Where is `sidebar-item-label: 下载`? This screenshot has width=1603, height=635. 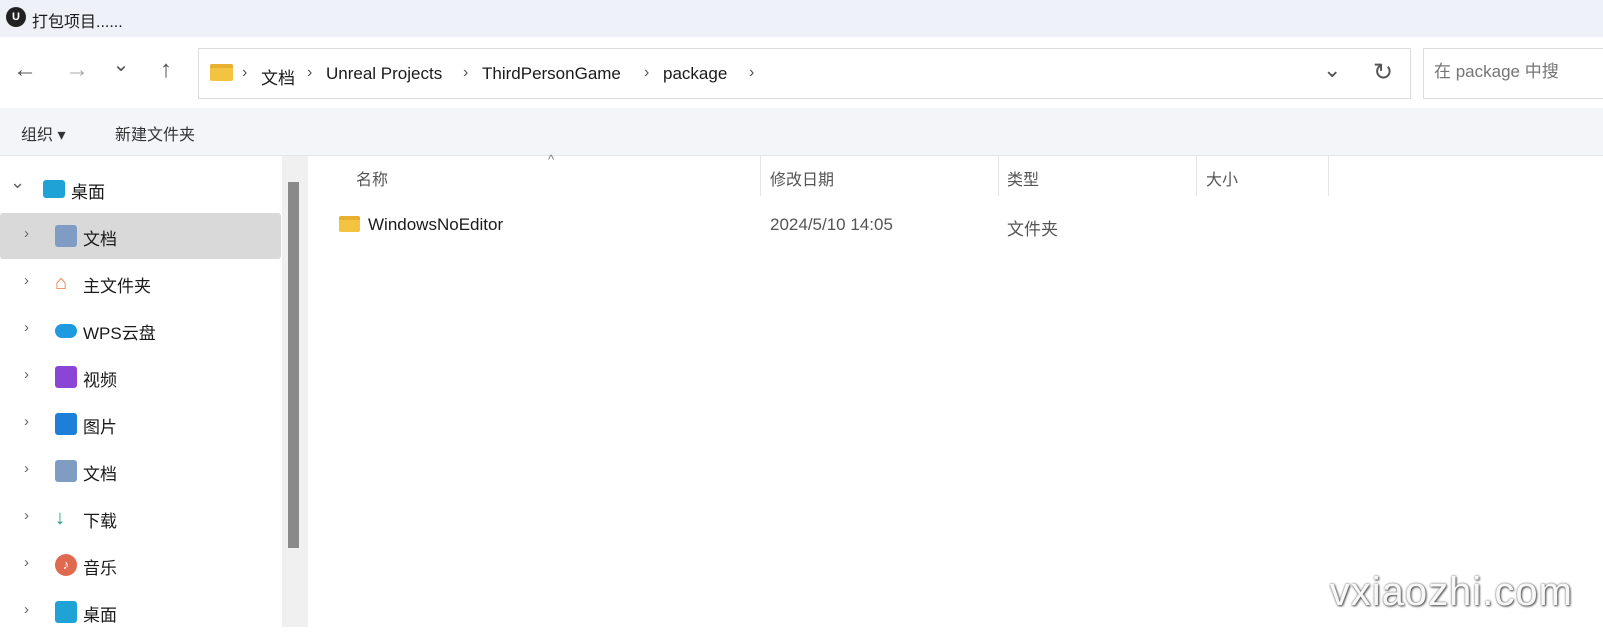
sidebar-item-label: 下载 is located at coordinates (100, 521).